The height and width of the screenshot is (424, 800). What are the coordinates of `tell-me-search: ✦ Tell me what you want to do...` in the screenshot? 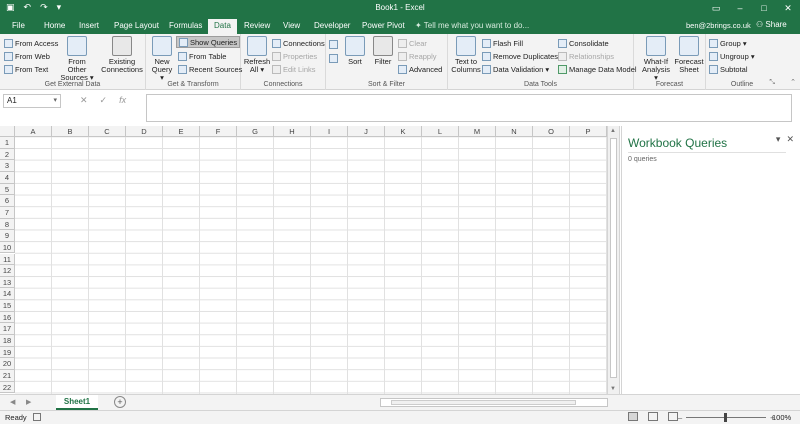 It's located at (472, 25).